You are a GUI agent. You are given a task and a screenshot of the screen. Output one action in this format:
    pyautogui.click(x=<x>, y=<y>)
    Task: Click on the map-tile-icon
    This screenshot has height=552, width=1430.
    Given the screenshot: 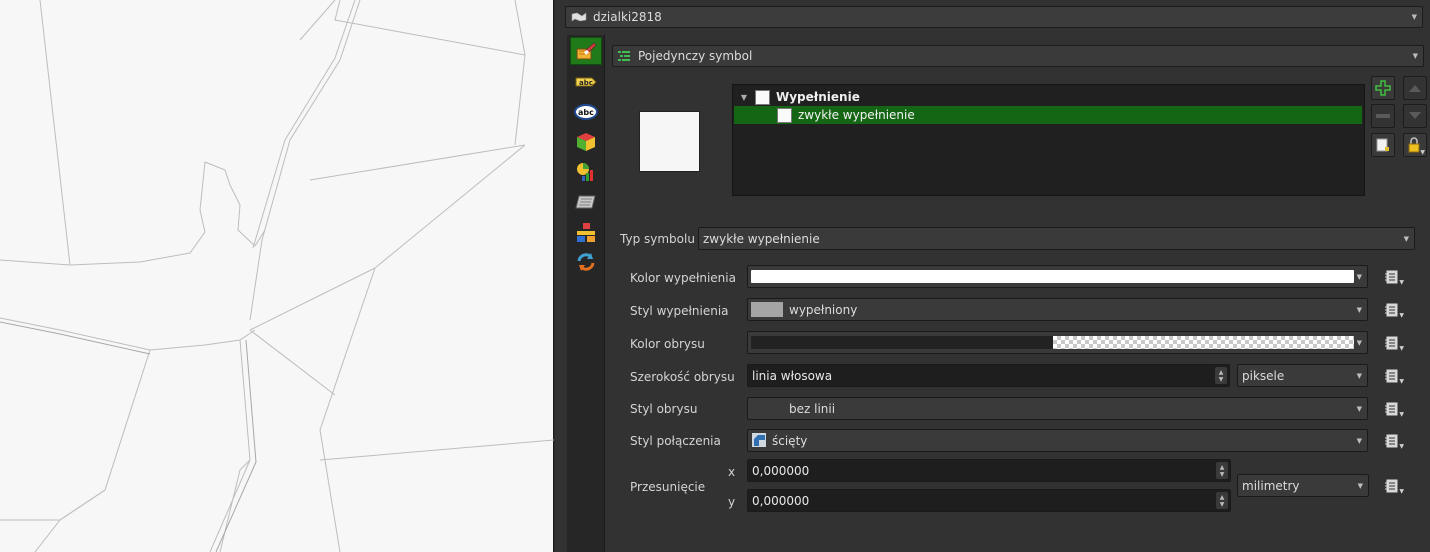 What is the action you would take?
    pyautogui.click(x=585, y=202)
    